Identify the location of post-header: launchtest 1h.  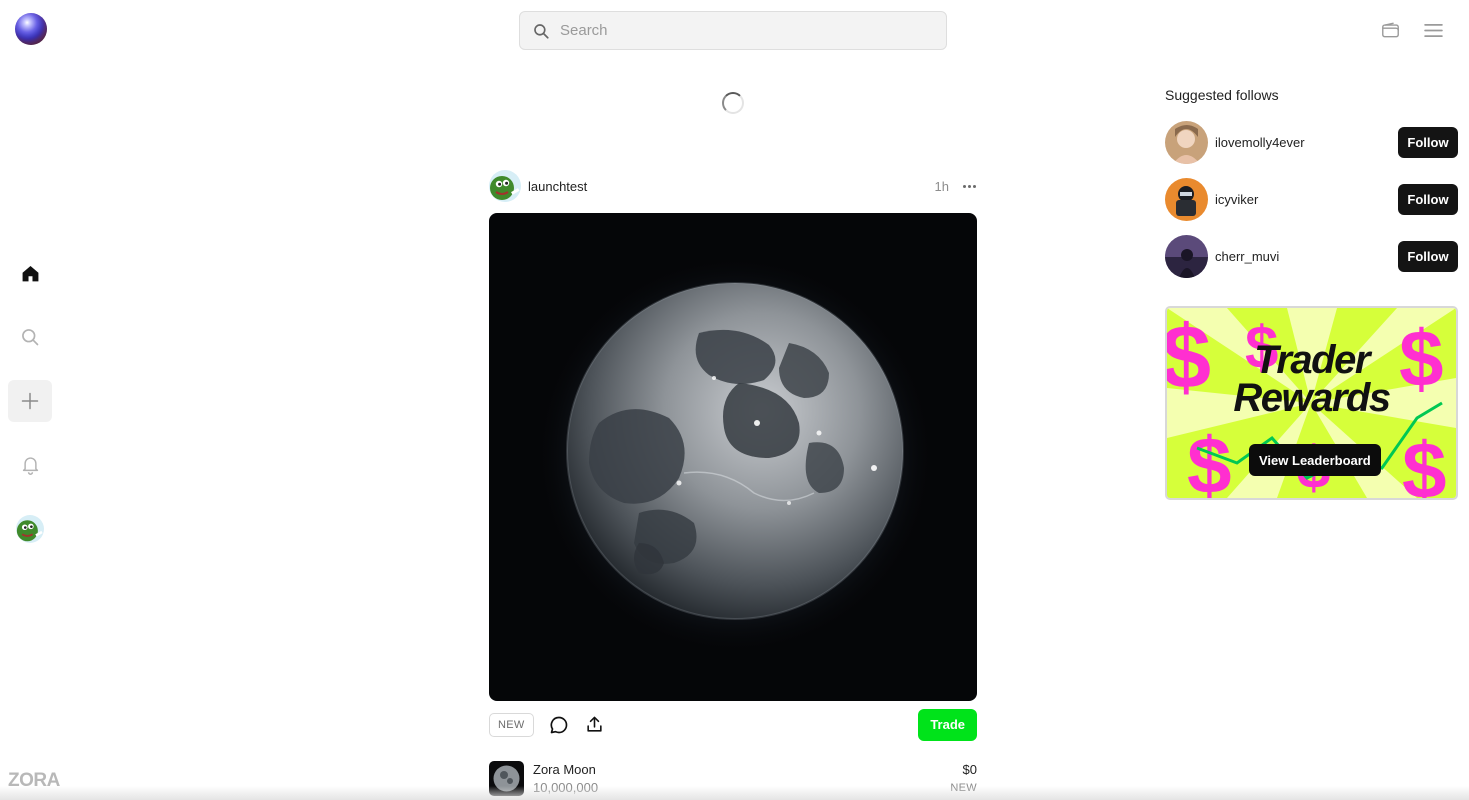
(733, 186).